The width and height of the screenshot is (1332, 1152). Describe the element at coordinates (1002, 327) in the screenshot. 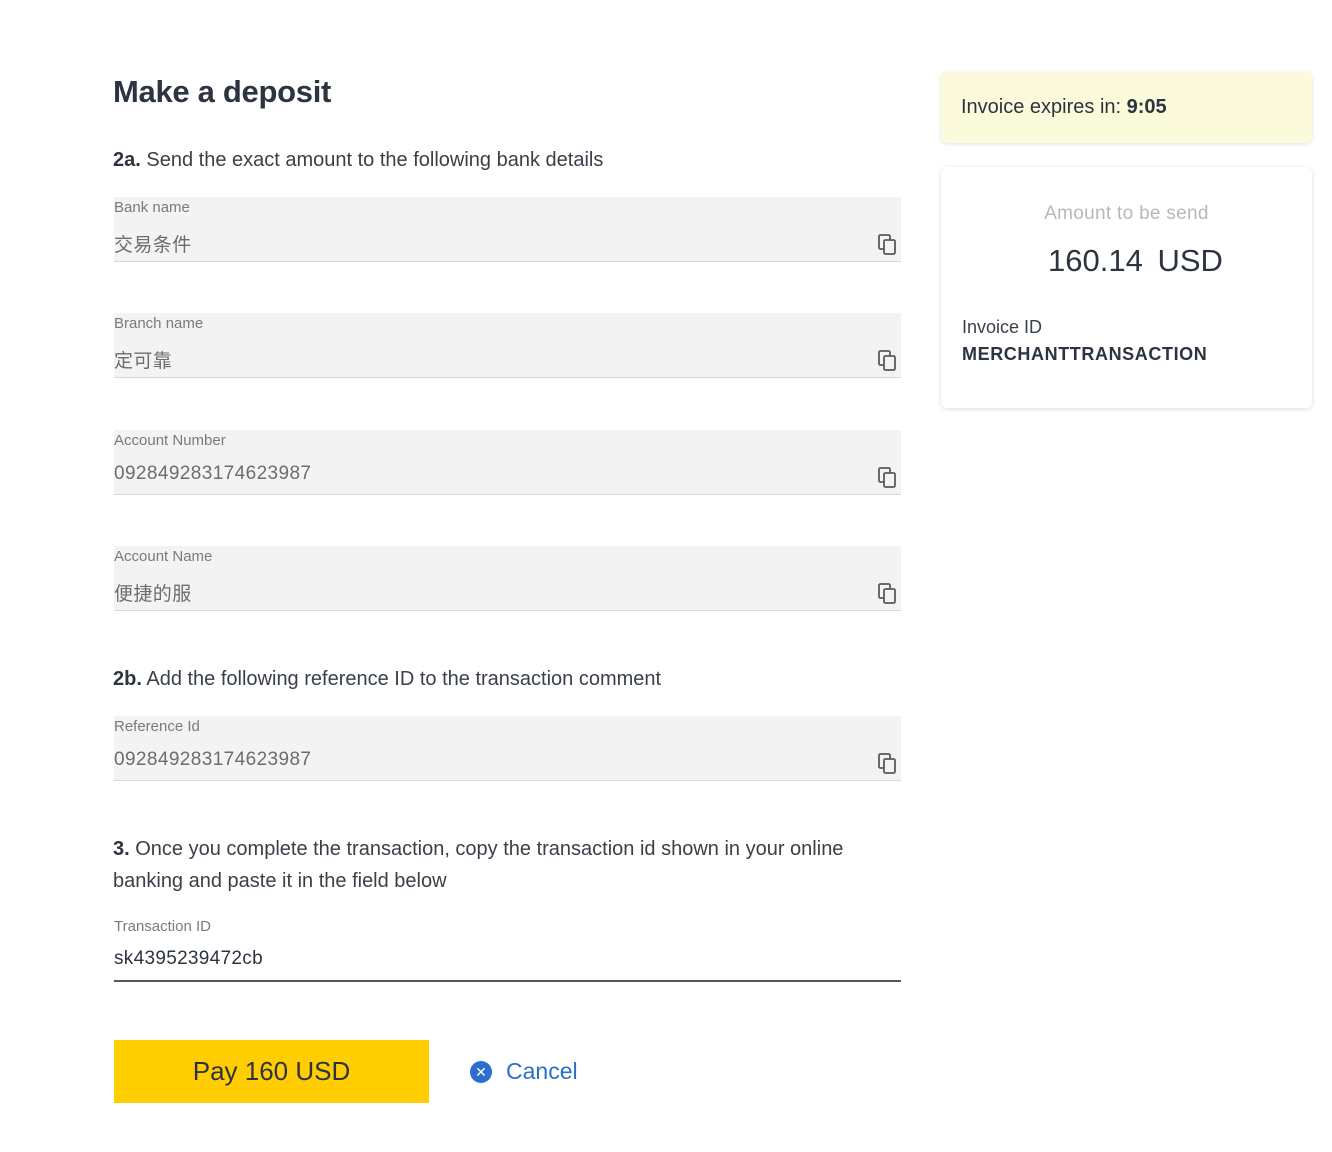

I see `invoice-id-label: Invoice ID` at that location.